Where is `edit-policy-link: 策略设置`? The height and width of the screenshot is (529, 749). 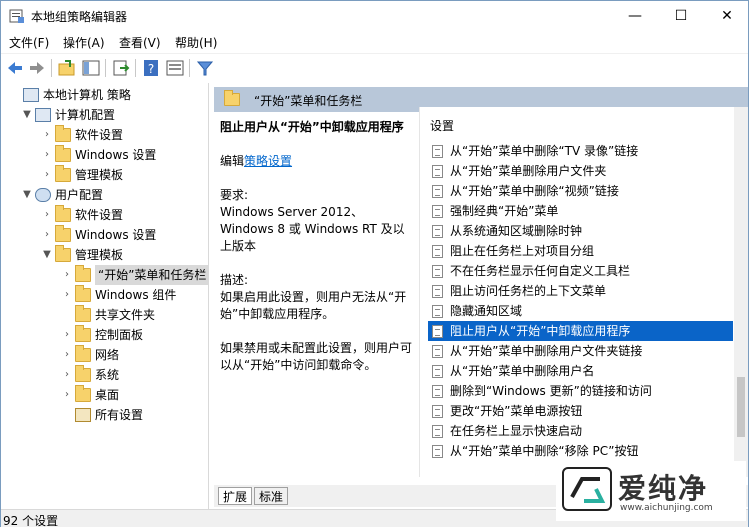 edit-policy-link: 策略设置 is located at coordinates (268, 161).